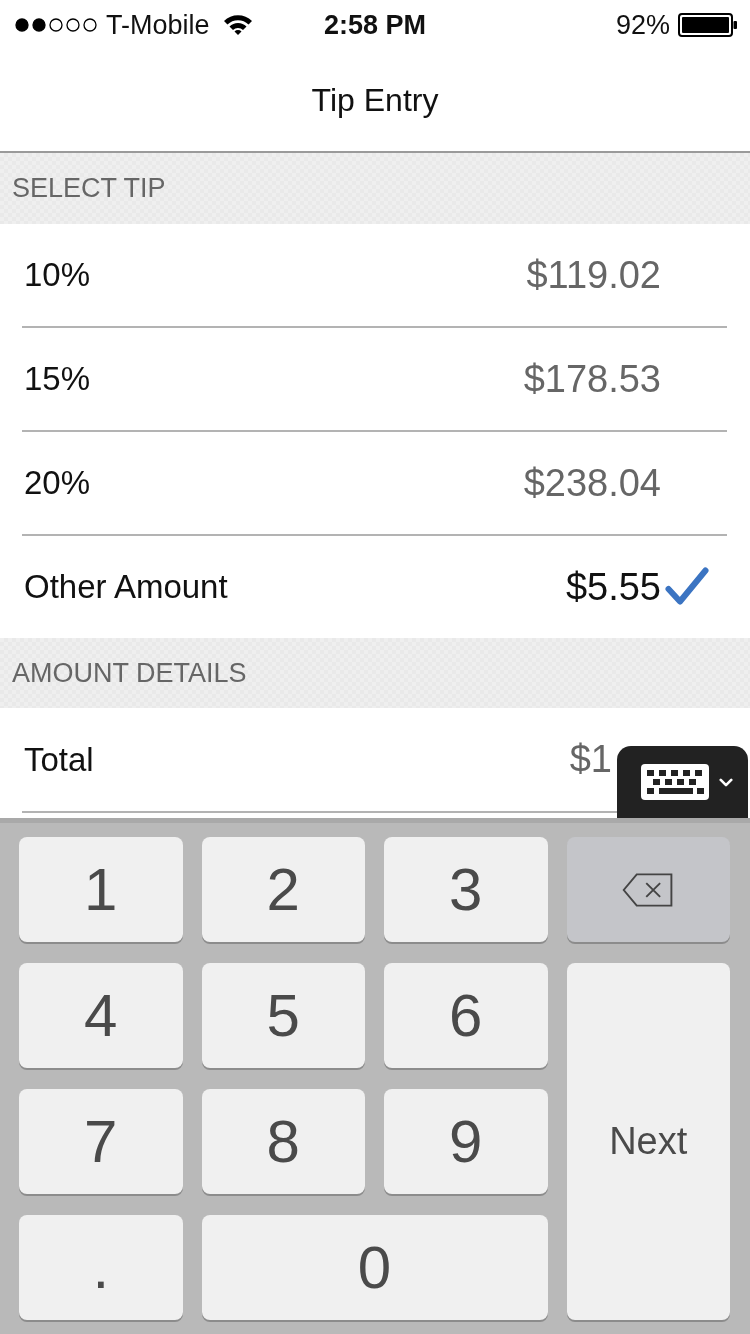 The image size is (750, 1334). Describe the element at coordinates (687, 587) in the screenshot. I see `checkmark-icon` at that location.